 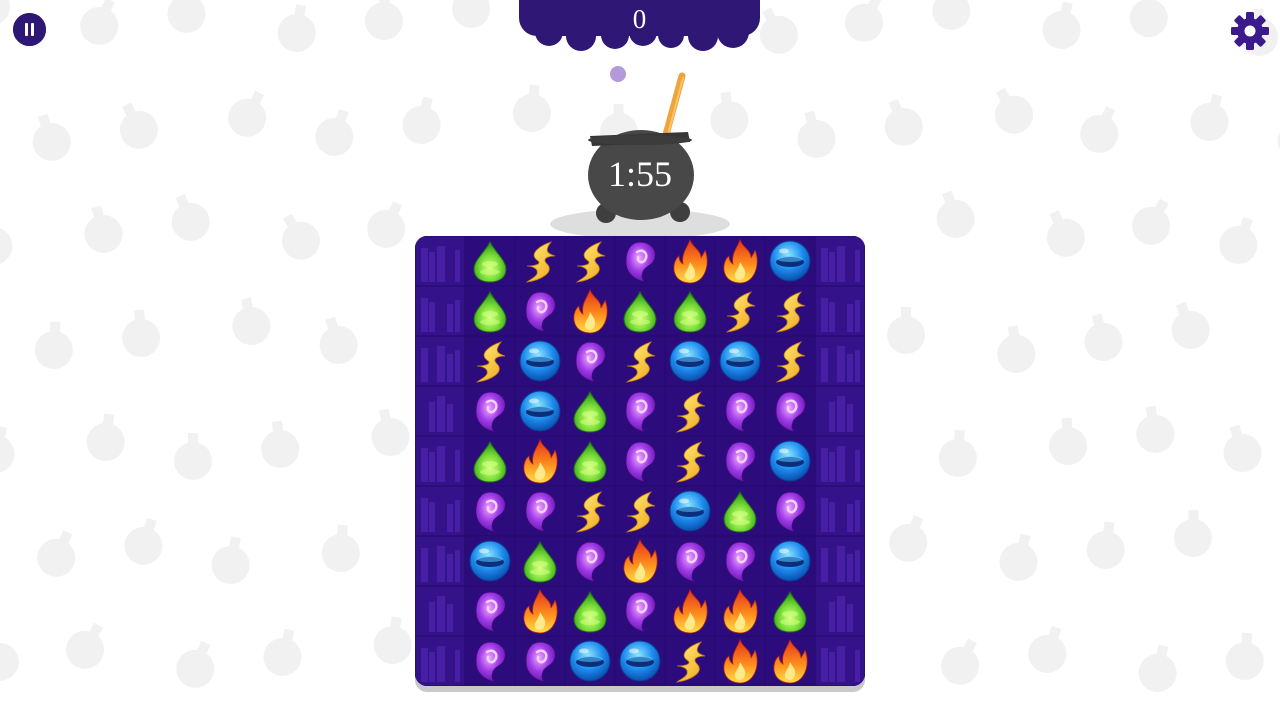 What do you see at coordinates (640, 150) in the screenshot?
I see `timer-cauldron: 1:55` at bounding box center [640, 150].